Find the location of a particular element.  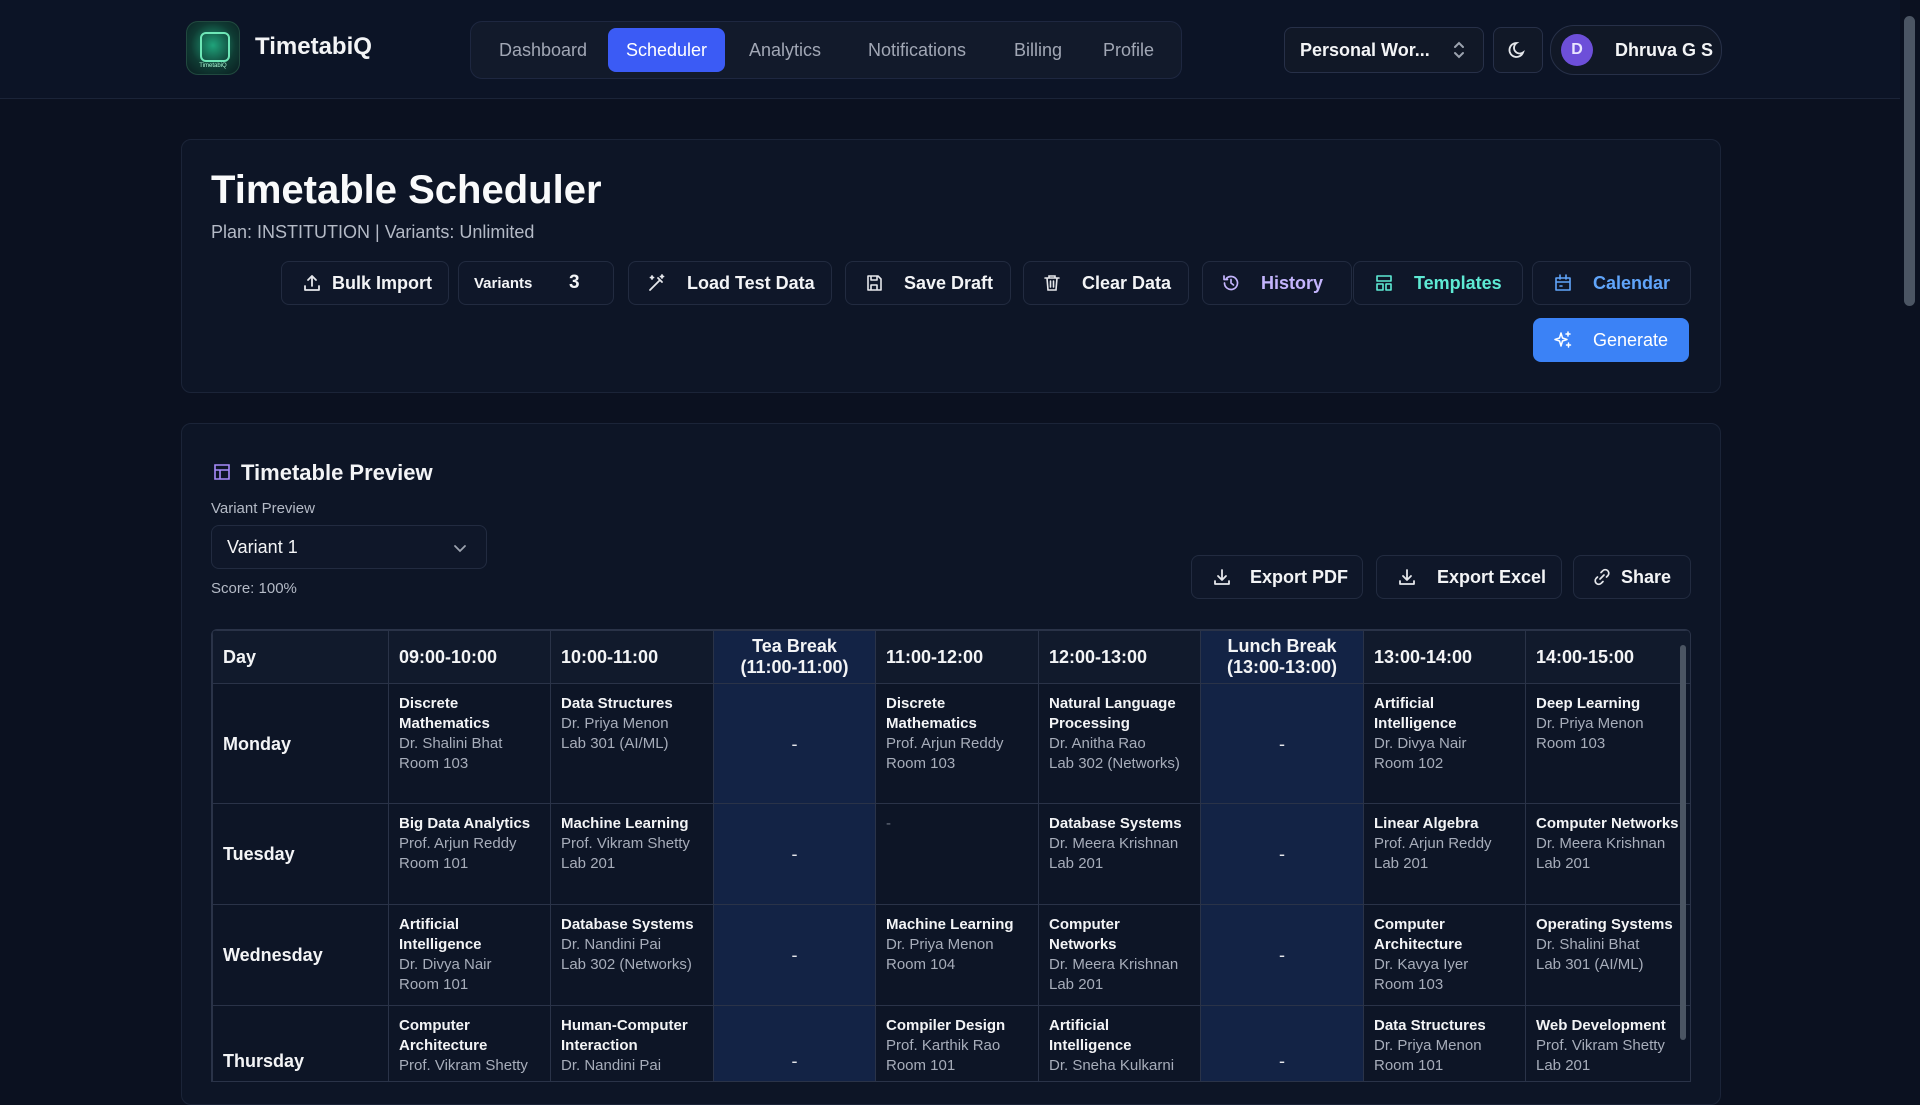

nav-billing: Billing is located at coordinates (1038, 50).